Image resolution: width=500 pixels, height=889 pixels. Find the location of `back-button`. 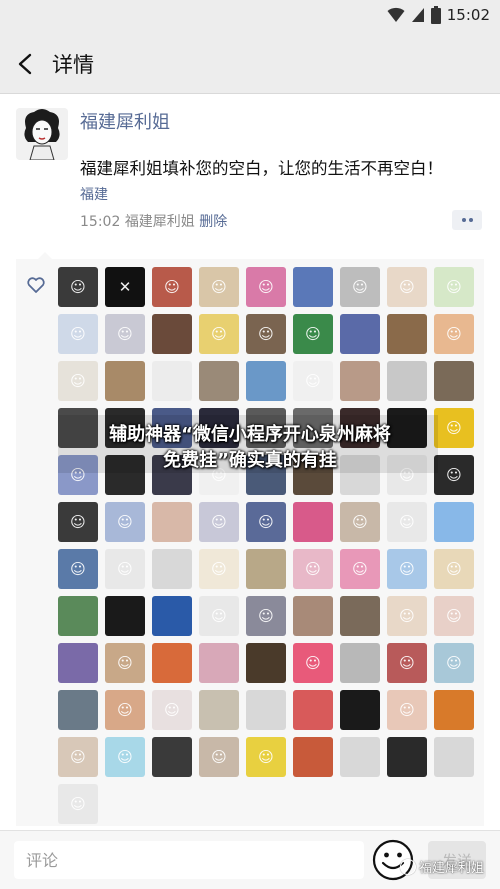

back-button is located at coordinates (26, 64).